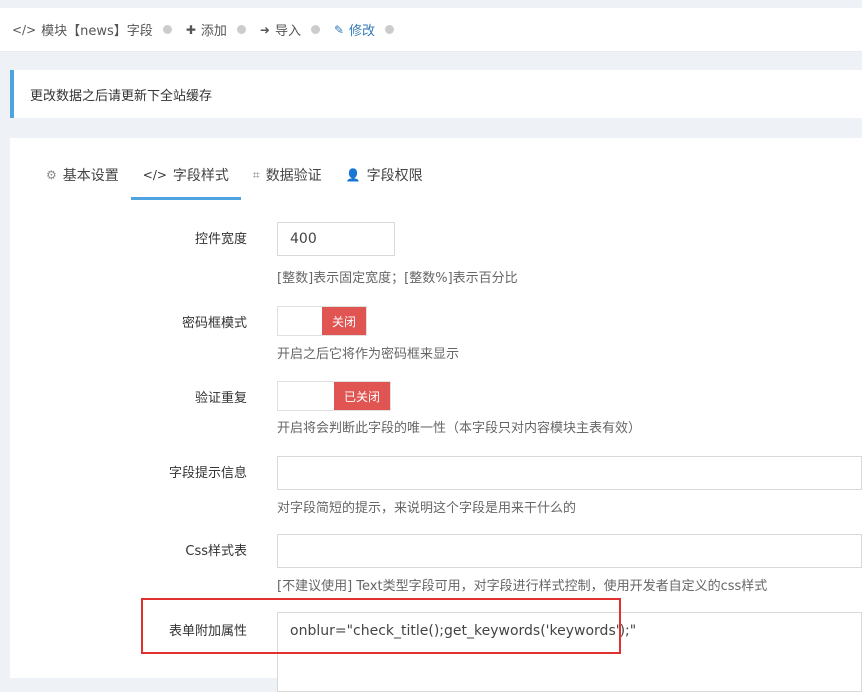  What do you see at coordinates (287, 31) in the screenshot?
I see `breadcrumb-import-label: 导入` at bounding box center [287, 31].